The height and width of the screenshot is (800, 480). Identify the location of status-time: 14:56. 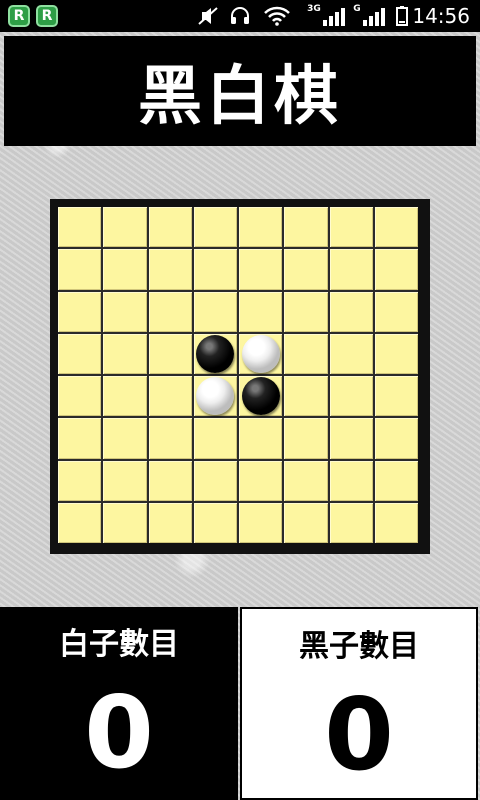
(441, 16).